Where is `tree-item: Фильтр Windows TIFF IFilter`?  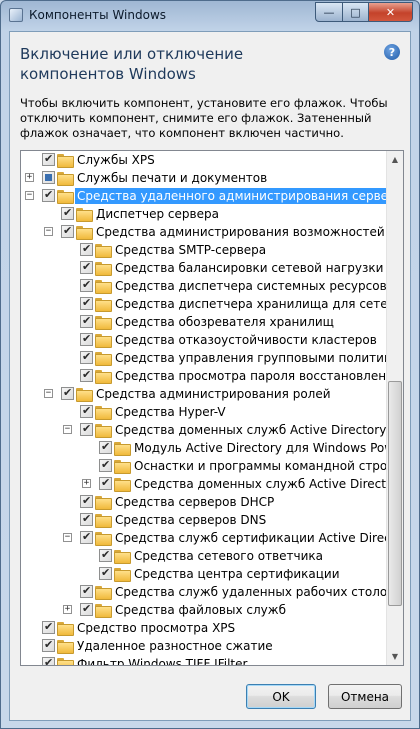 tree-item: Фильтр Windows TIFF IFilter is located at coordinates (204, 660).